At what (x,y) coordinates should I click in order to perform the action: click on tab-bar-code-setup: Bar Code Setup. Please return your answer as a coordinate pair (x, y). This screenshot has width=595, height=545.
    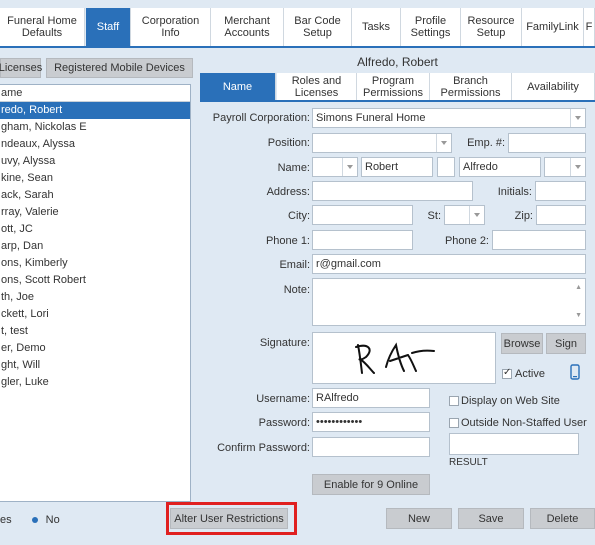
    Looking at the image, I should click on (318, 27).